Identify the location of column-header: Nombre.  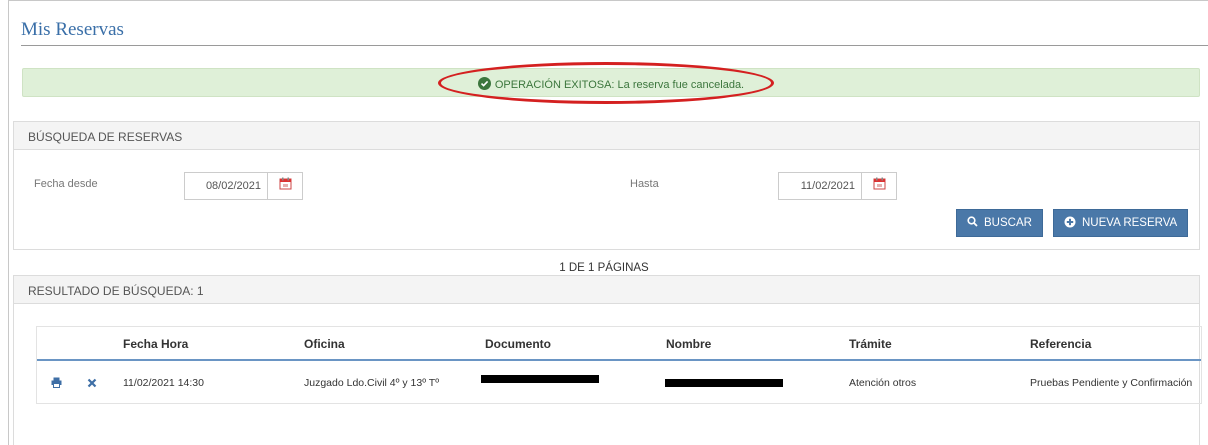
(689, 344).